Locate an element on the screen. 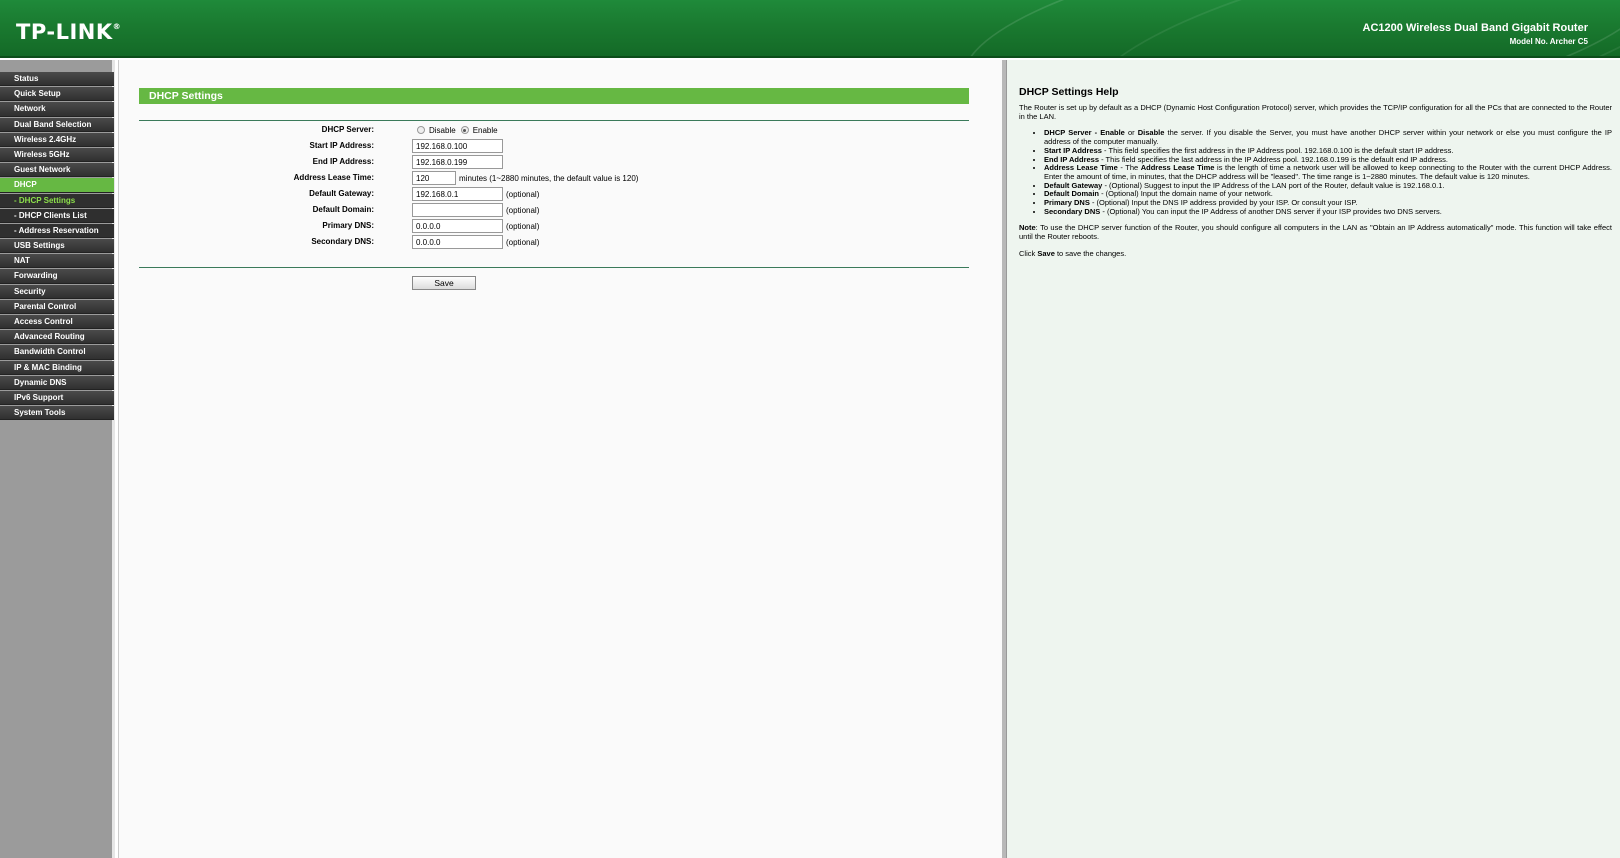 The height and width of the screenshot is (858, 1620). domain-label: Default Domain: is located at coordinates (343, 209).